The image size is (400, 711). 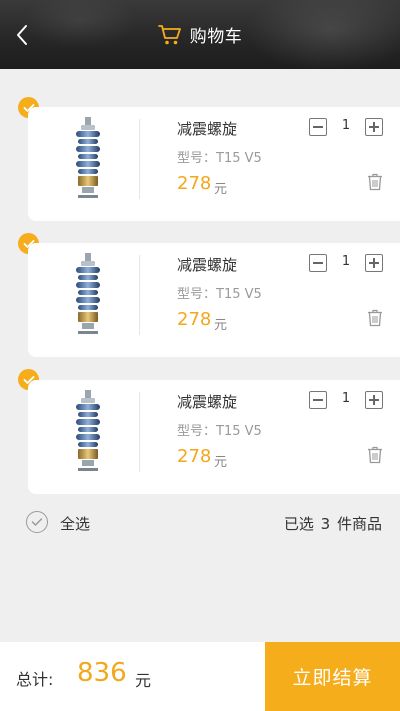 What do you see at coordinates (35, 679) in the screenshot?
I see `total-label: 总计:` at bounding box center [35, 679].